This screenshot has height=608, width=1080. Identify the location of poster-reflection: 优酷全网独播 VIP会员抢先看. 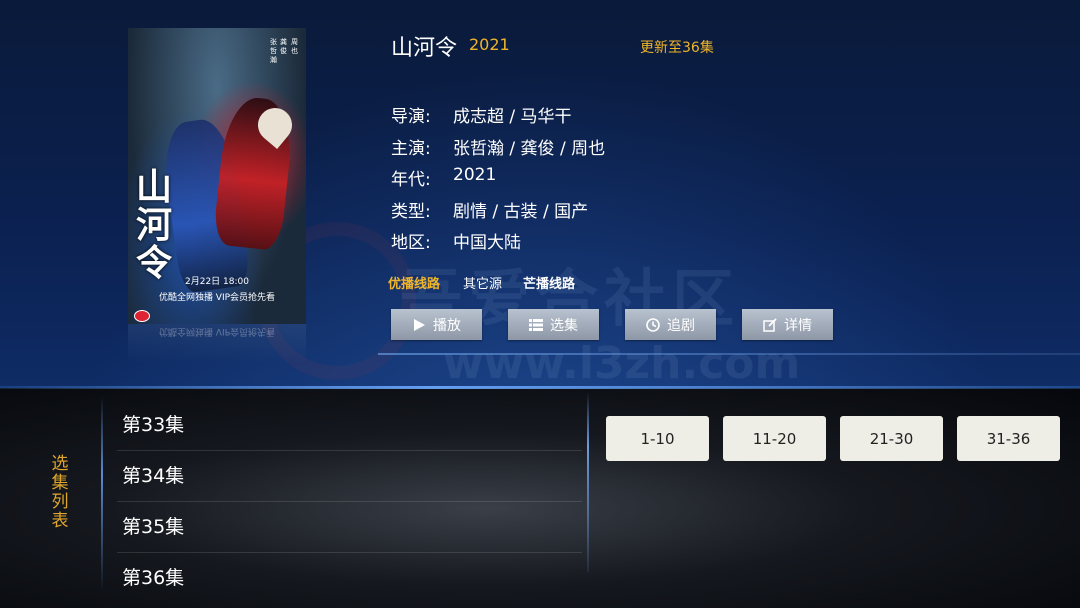
(217, 344).